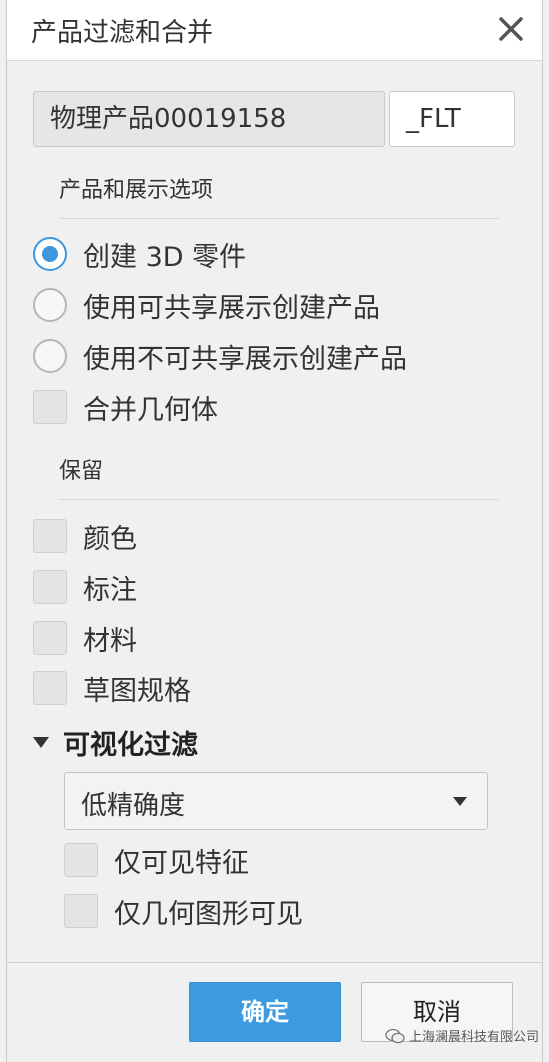  Describe the element at coordinates (136, 190) in the screenshot. I see `product-options-header: 产品和展示选项` at that location.